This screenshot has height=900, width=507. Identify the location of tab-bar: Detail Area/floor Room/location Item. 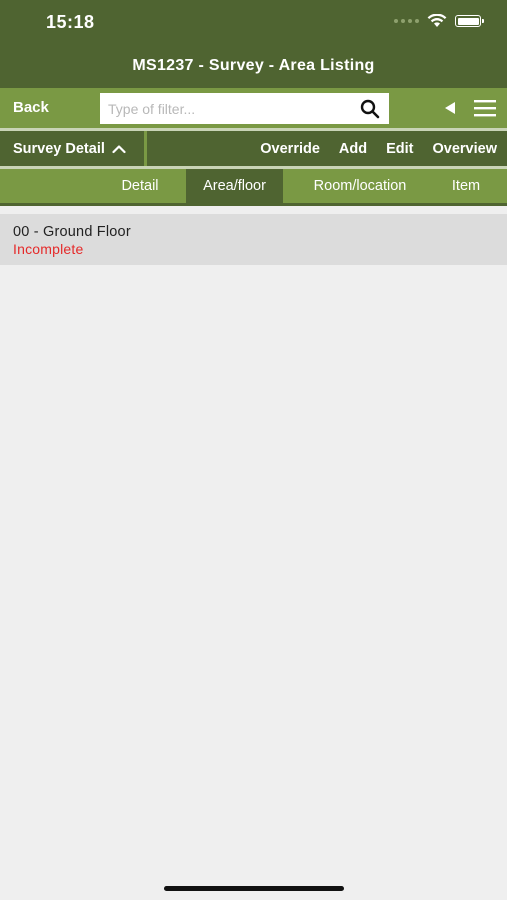
(253, 186).